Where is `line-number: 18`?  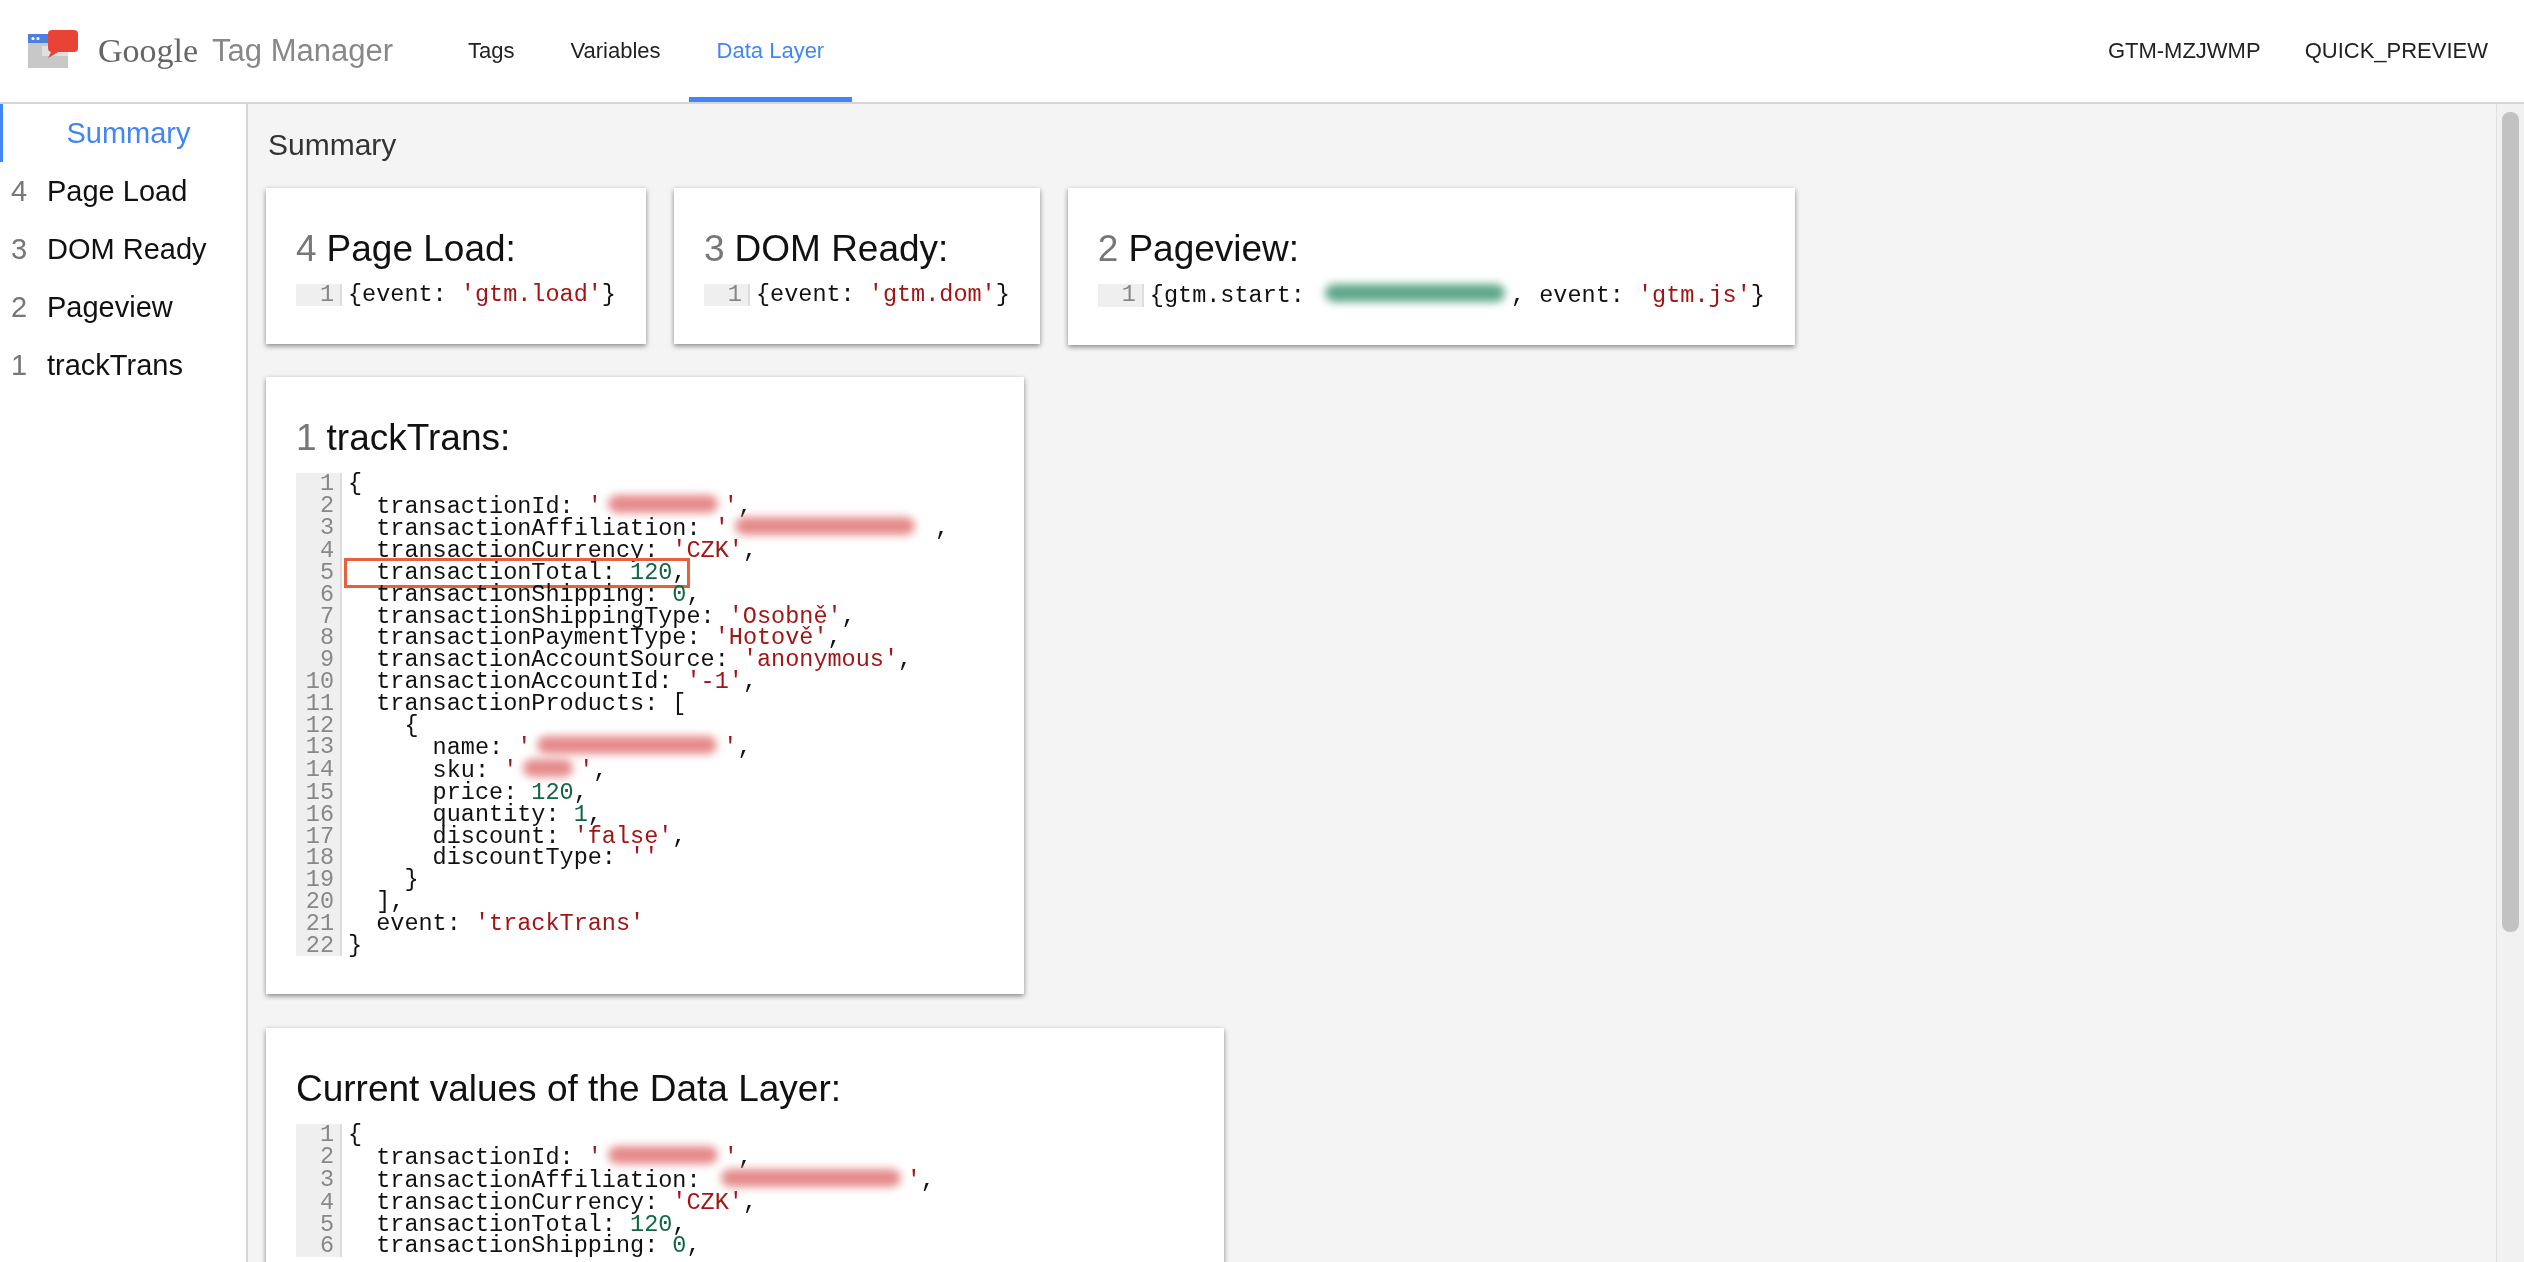
line-number: 18 is located at coordinates (319, 858).